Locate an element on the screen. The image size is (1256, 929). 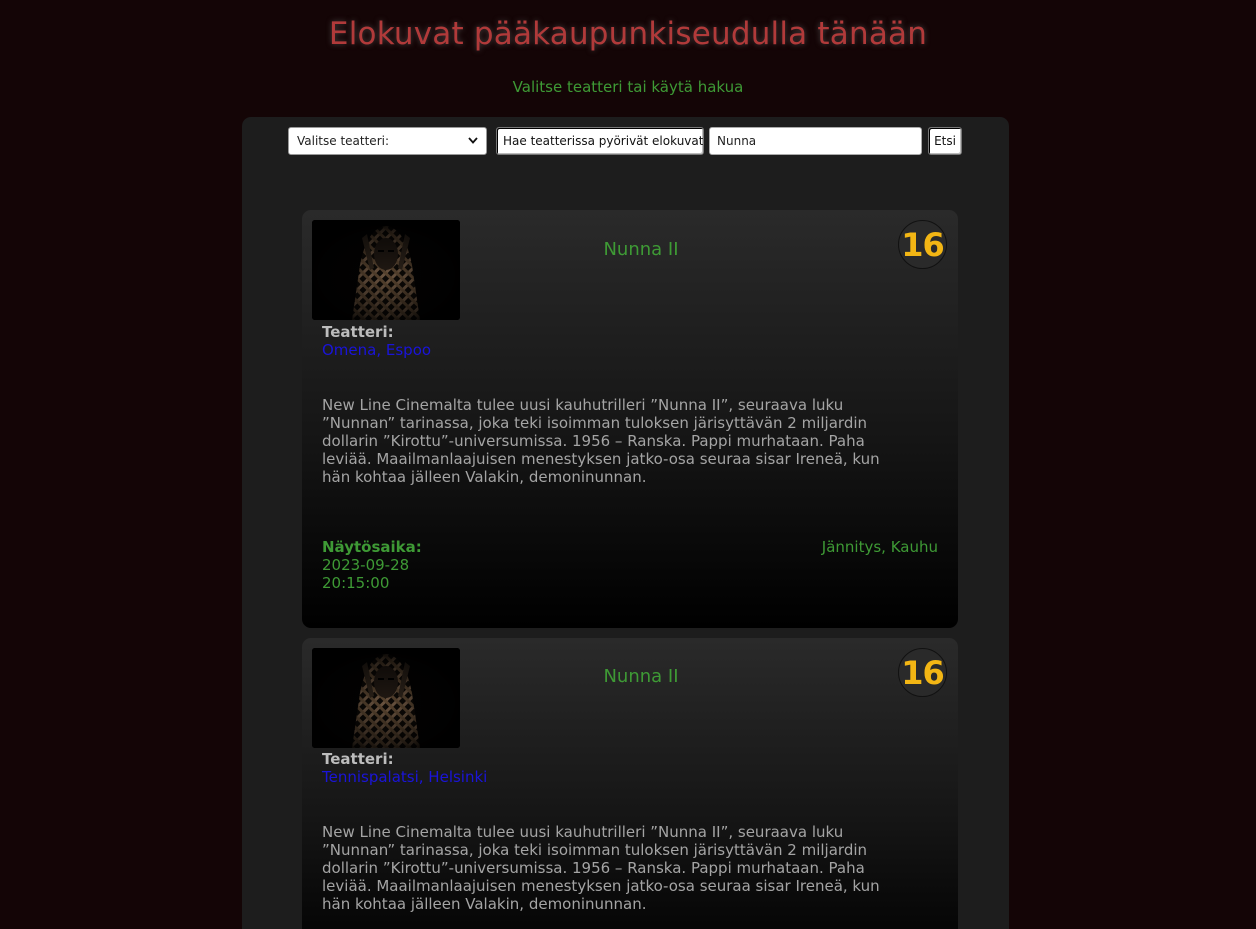
showtime-time: 20:15:00 is located at coordinates (356, 583).